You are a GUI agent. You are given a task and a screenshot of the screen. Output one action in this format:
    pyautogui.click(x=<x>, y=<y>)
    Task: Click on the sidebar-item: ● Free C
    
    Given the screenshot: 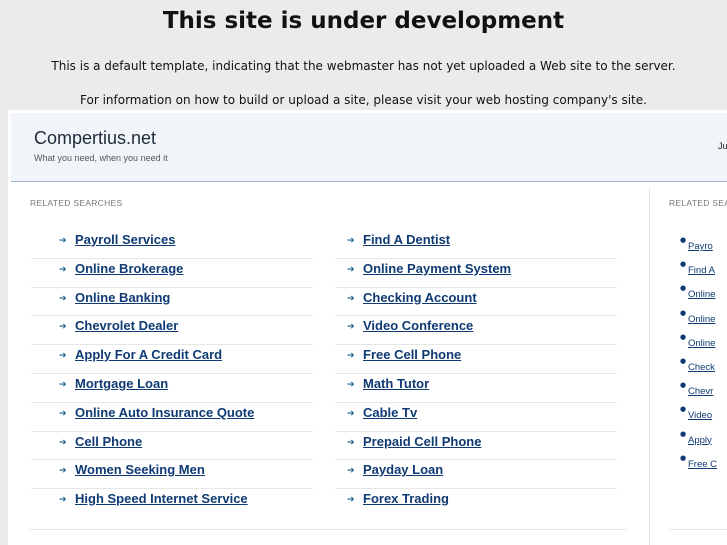 What is the action you would take?
    pyautogui.click(x=698, y=464)
    